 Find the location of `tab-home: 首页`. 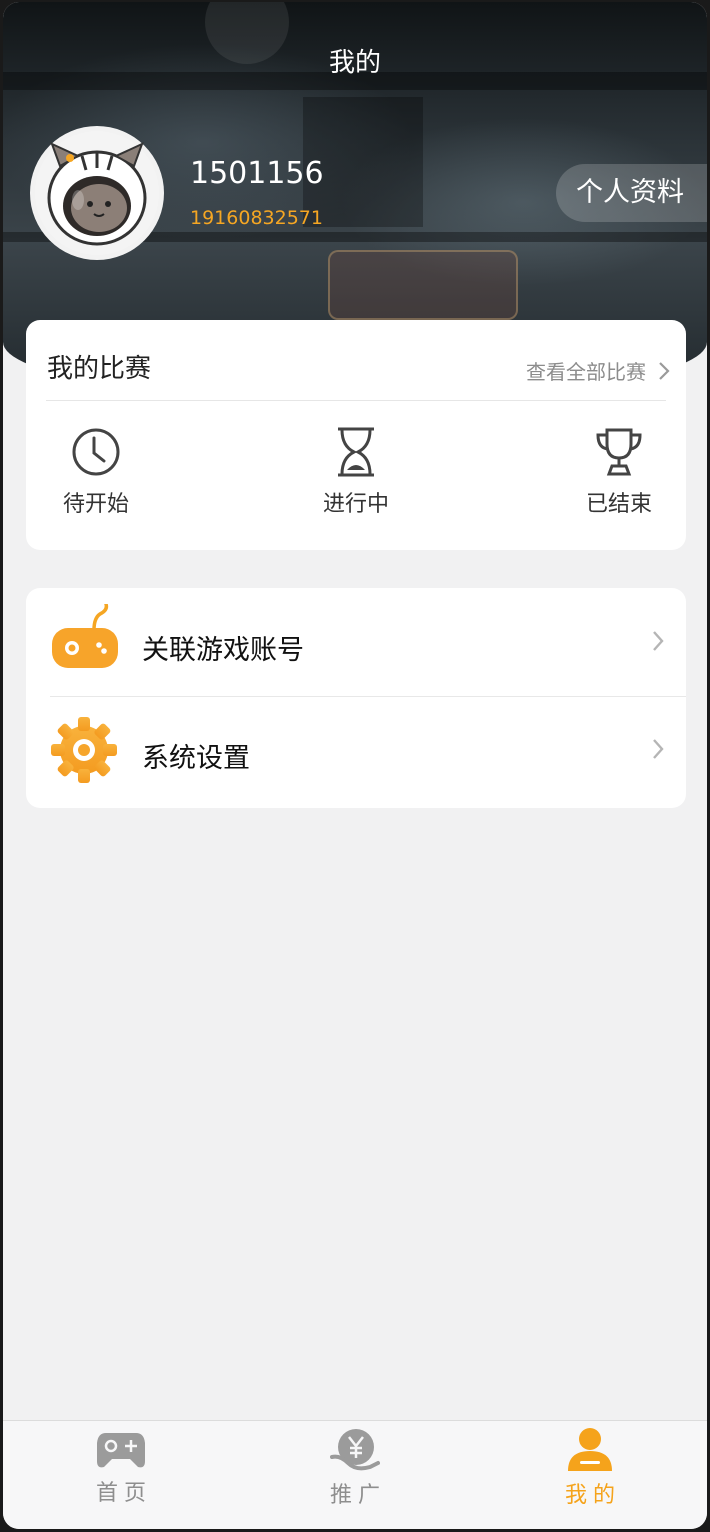

tab-home: 首页 is located at coordinates (121, 1467).